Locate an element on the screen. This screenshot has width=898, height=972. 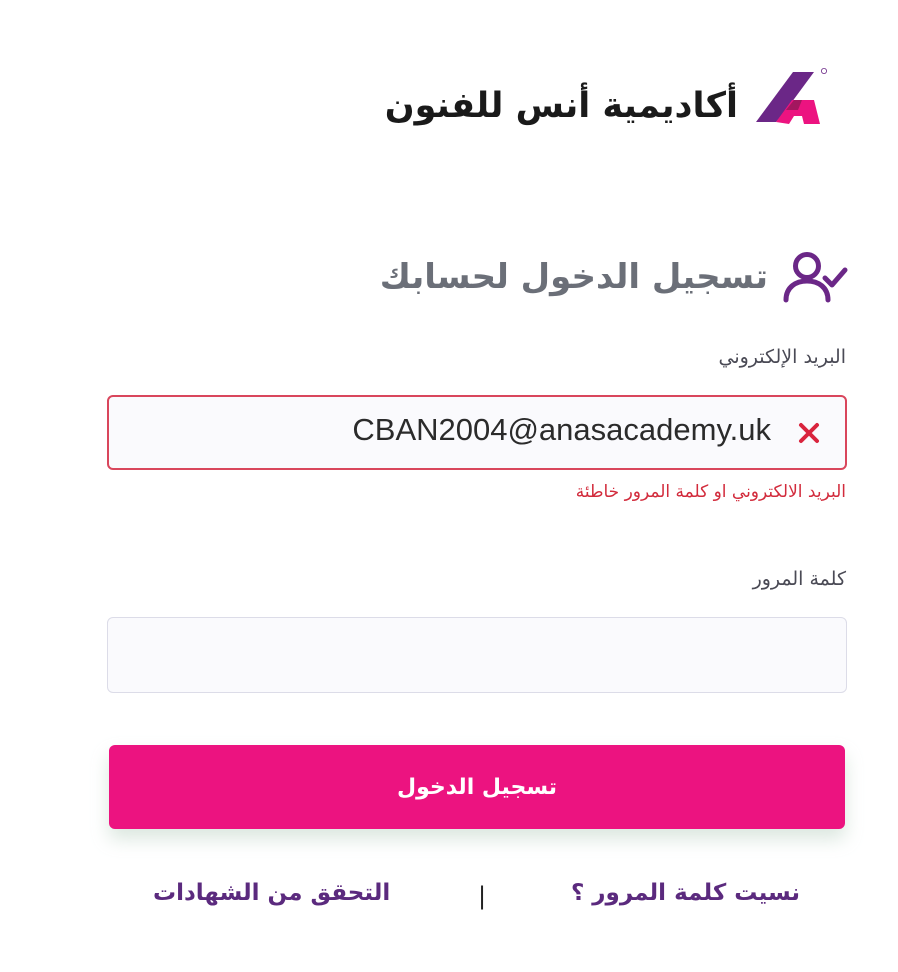
email-label: البريد الإلكتروني is located at coordinates (782, 357).